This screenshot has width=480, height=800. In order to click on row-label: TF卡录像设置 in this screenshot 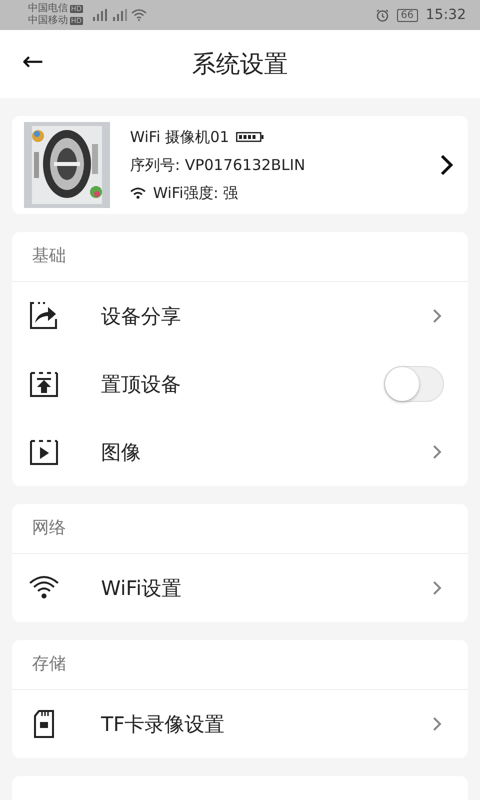, I will do `click(163, 724)`.